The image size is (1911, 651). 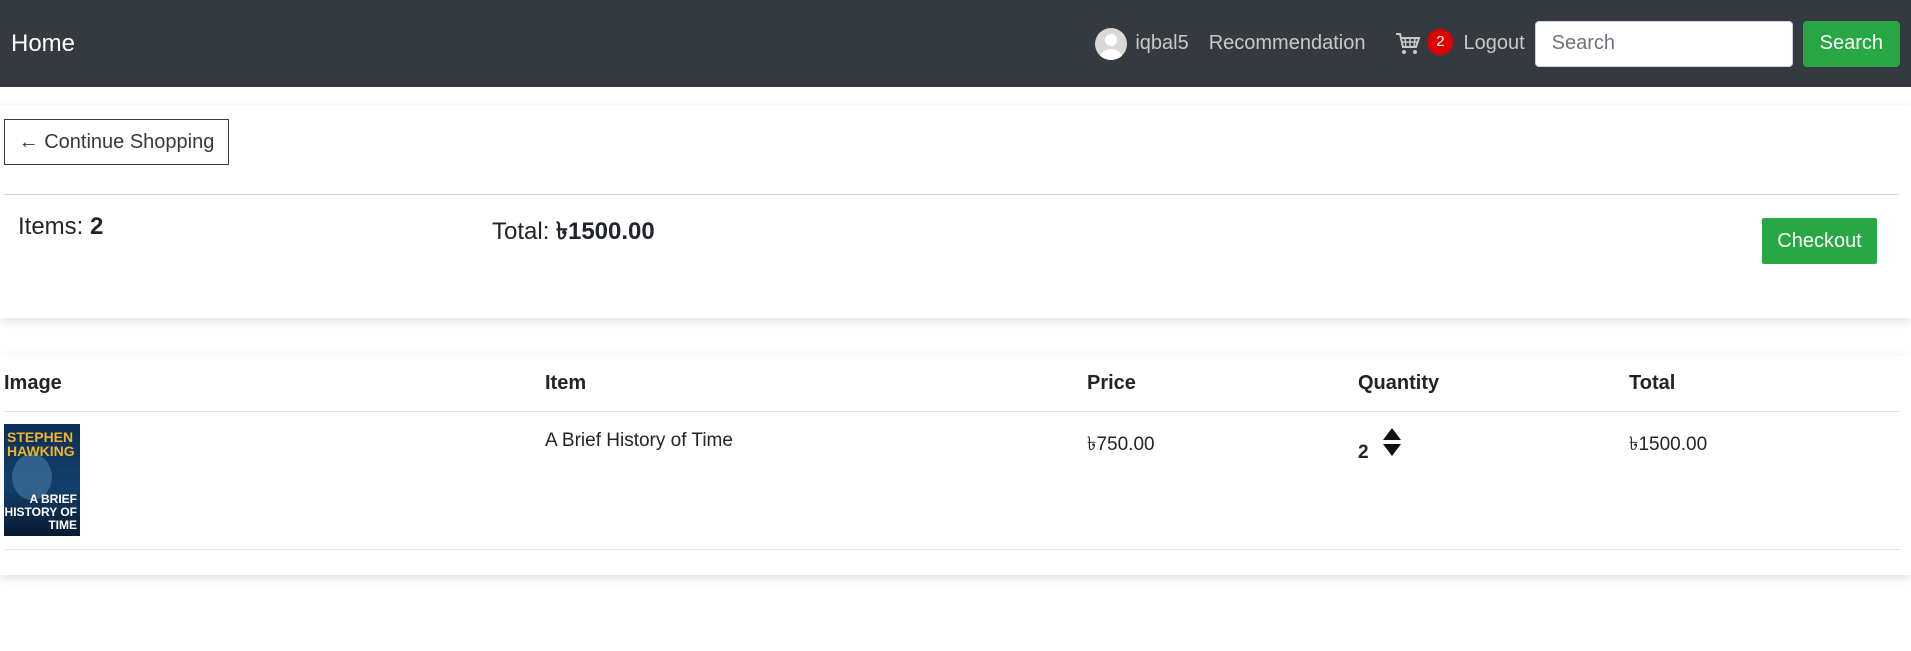 I want to click on logout-link: Logout, so click(x=1493, y=43).